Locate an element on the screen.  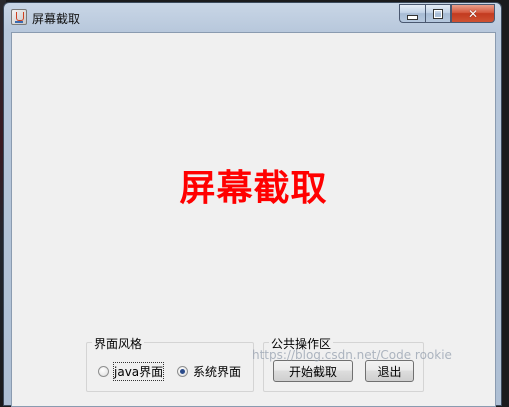
maximize-icon is located at coordinates (438, 13).